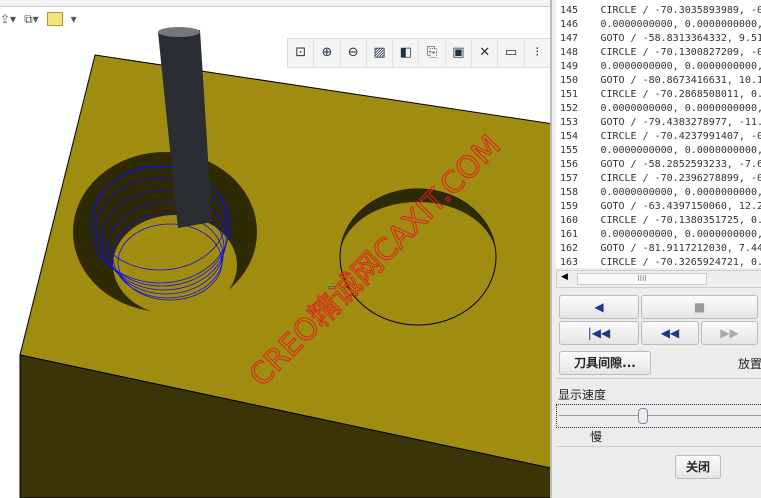 This screenshot has width=761, height=498. What do you see at coordinates (8, 19) in the screenshot?
I see `regenerate-icon: ⇪▾` at bounding box center [8, 19].